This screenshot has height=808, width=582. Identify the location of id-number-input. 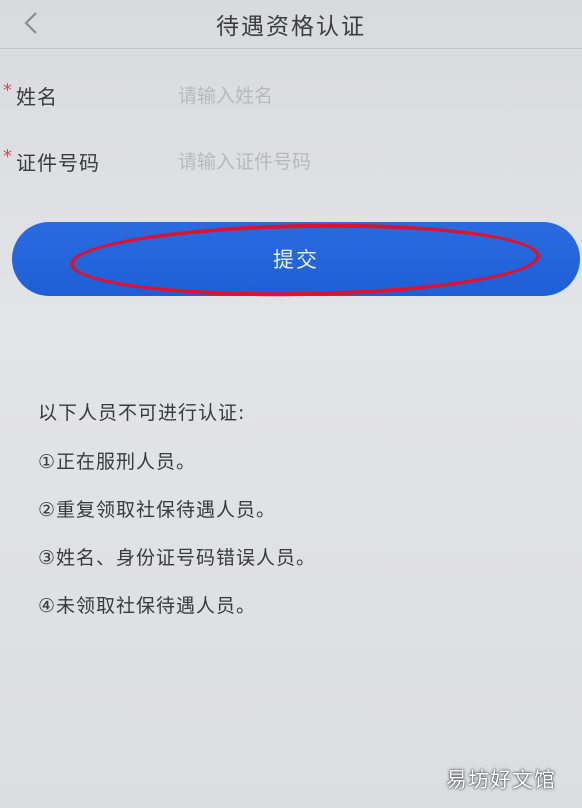
(368, 162).